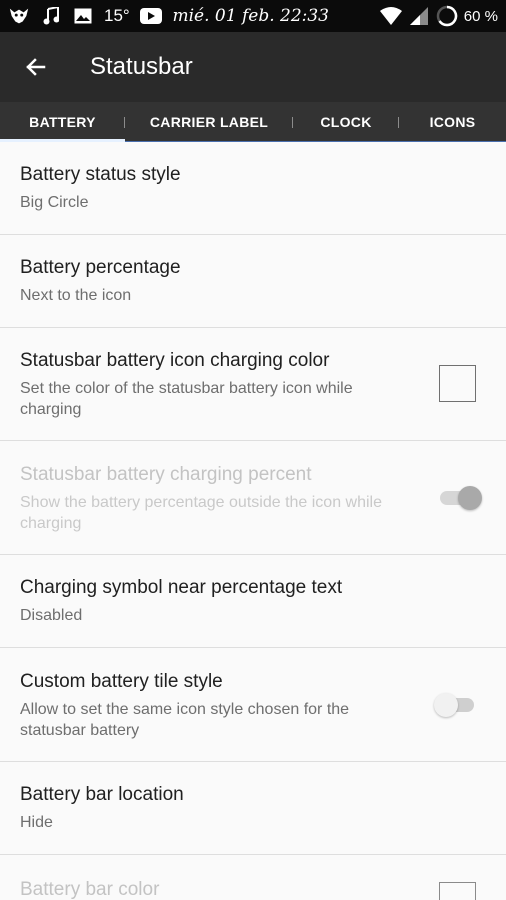  I want to click on app-toolbar: Statusbar, so click(253, 67).